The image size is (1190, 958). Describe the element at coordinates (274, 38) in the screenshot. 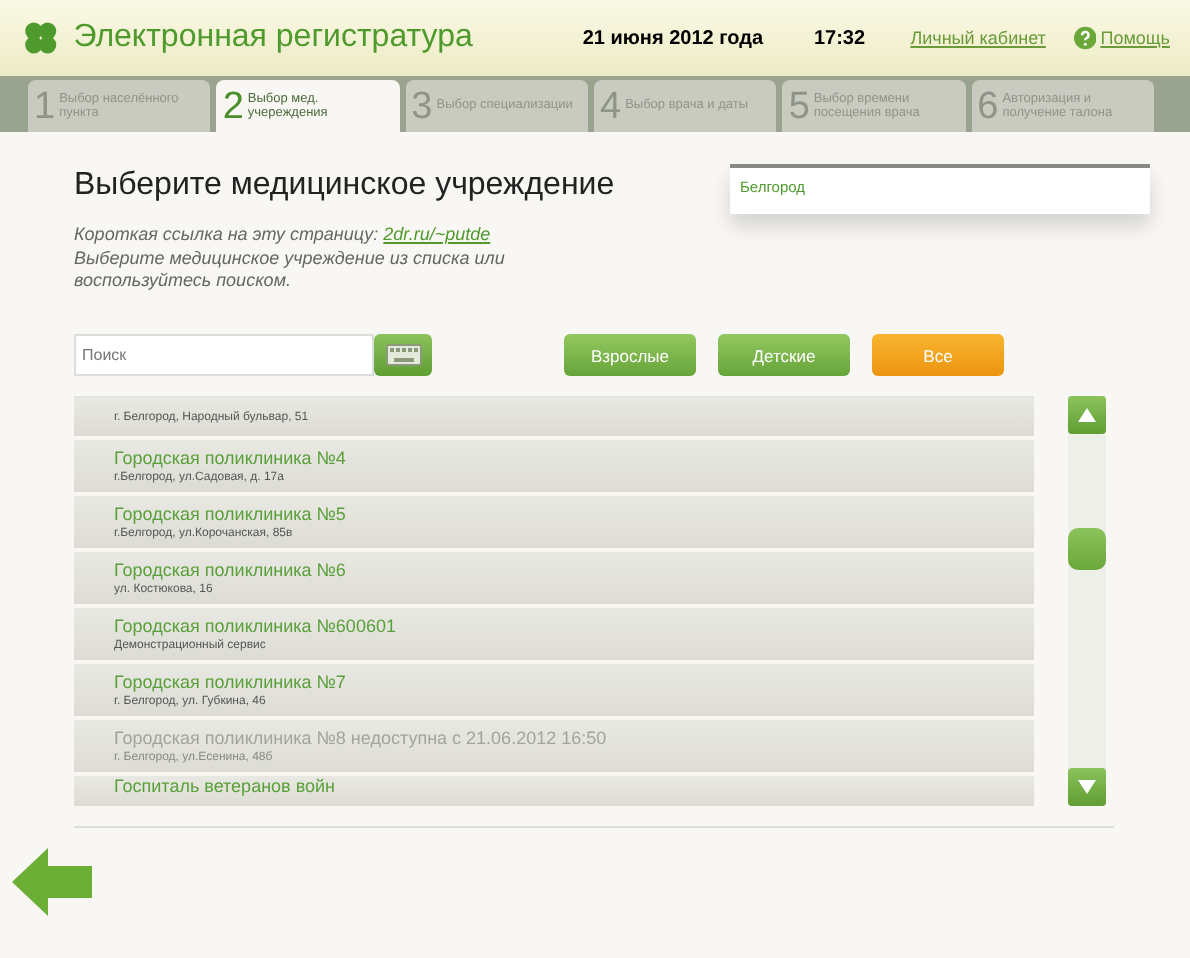

I see `site-title: Электронная регистратура` at that location.